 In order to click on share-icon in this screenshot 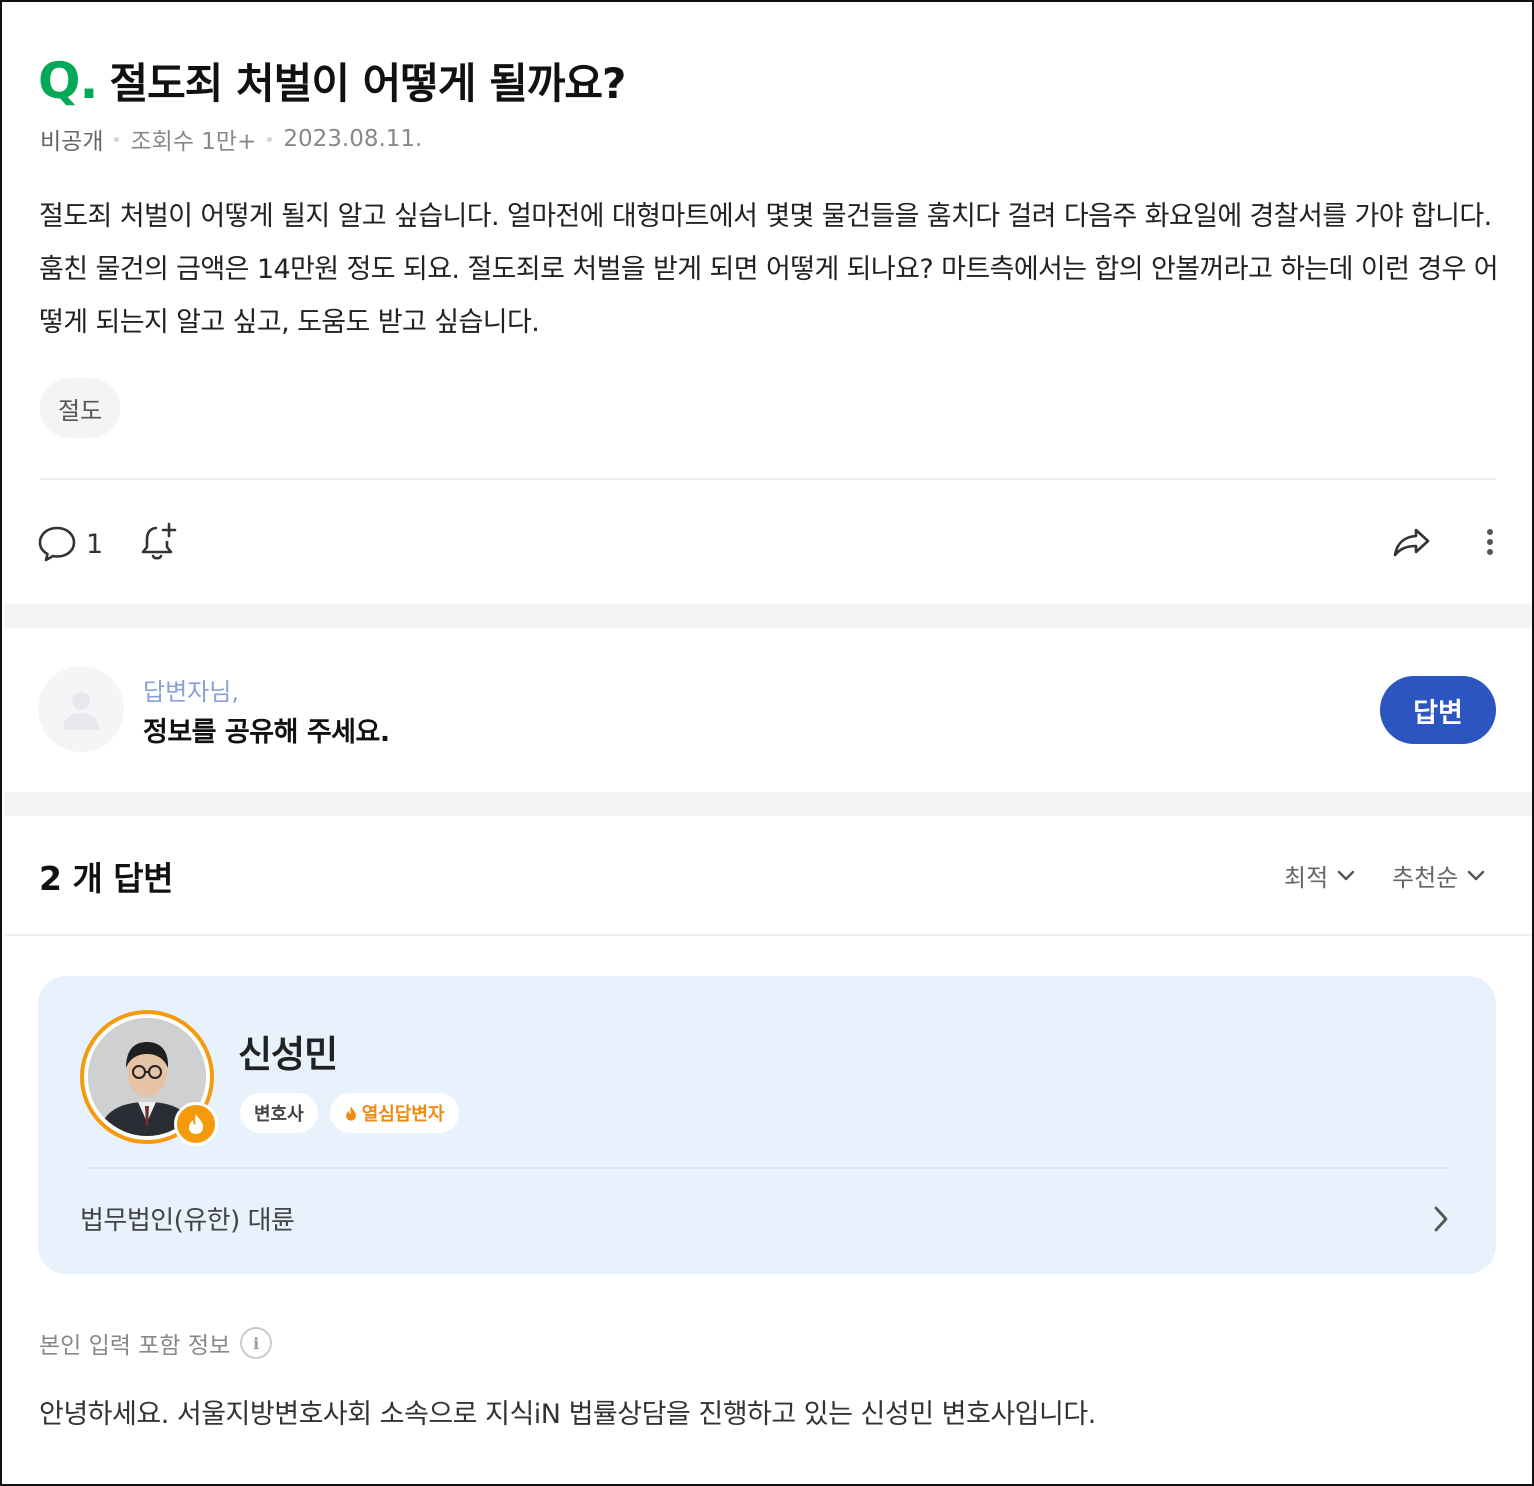, I will do `click(1411, 542)`.